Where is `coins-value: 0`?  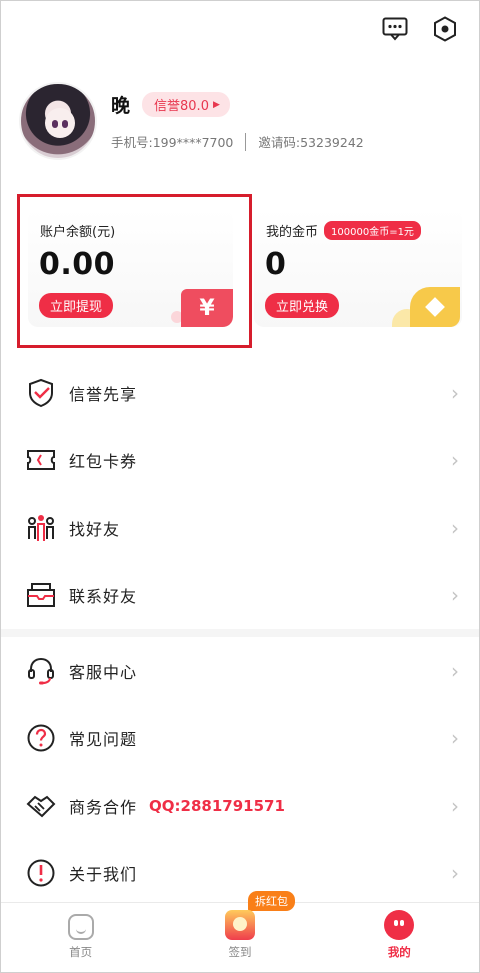 coins-value: 0 is located at coordinates (276, 264).